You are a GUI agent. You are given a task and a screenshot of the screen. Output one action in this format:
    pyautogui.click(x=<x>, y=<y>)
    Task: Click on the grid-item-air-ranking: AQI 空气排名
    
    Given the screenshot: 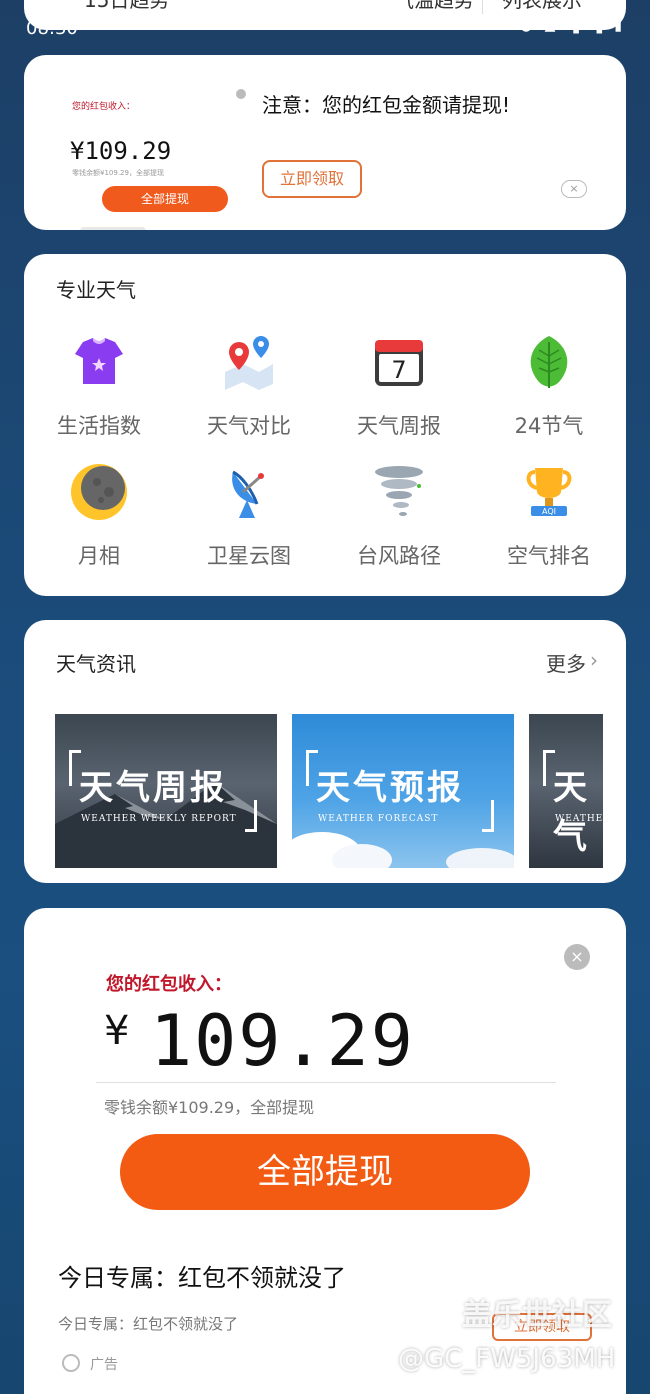 What is the action you would take?
    pyautogui.click(x=549, y=522)
    